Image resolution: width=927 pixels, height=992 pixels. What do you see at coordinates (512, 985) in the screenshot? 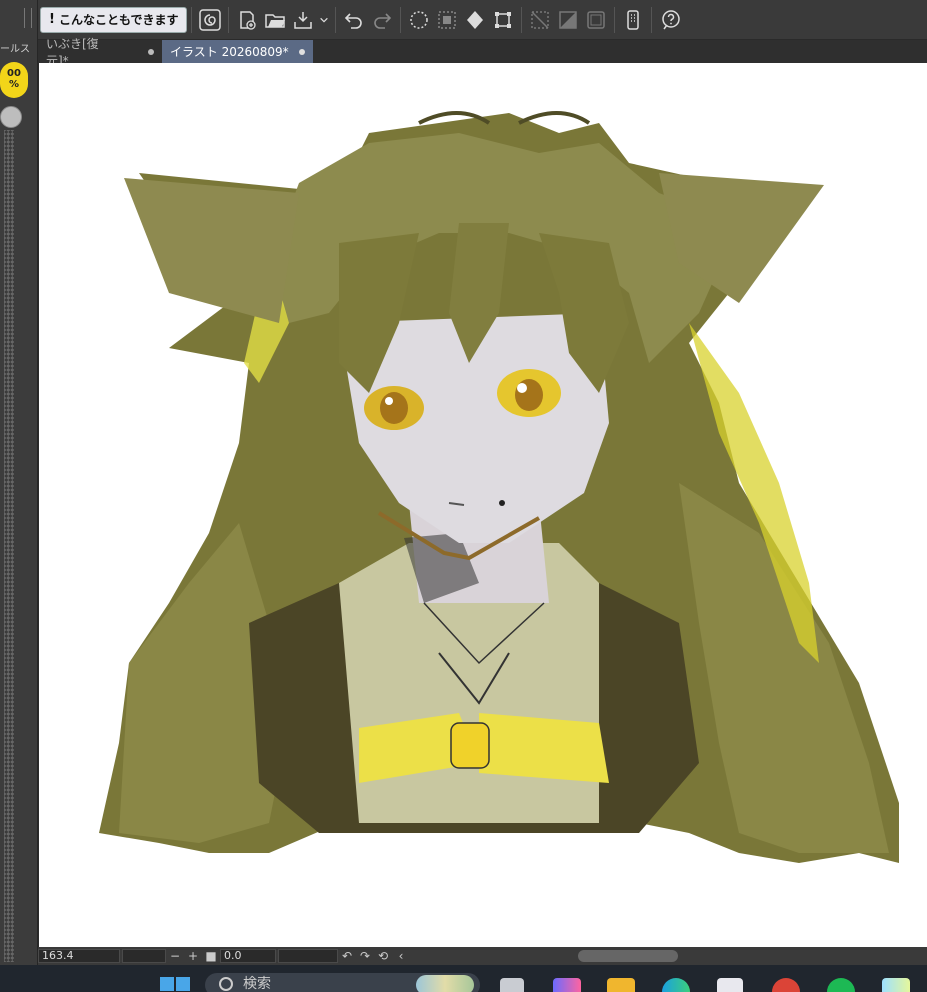
I see `task-view-icon` at bounding box center [512, 985].